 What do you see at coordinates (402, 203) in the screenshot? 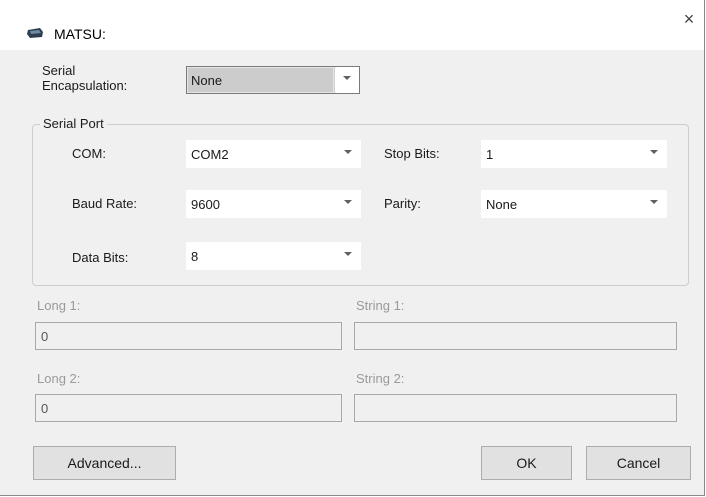
I see `parity-label: Parity:` at bounding box center [402, 203].